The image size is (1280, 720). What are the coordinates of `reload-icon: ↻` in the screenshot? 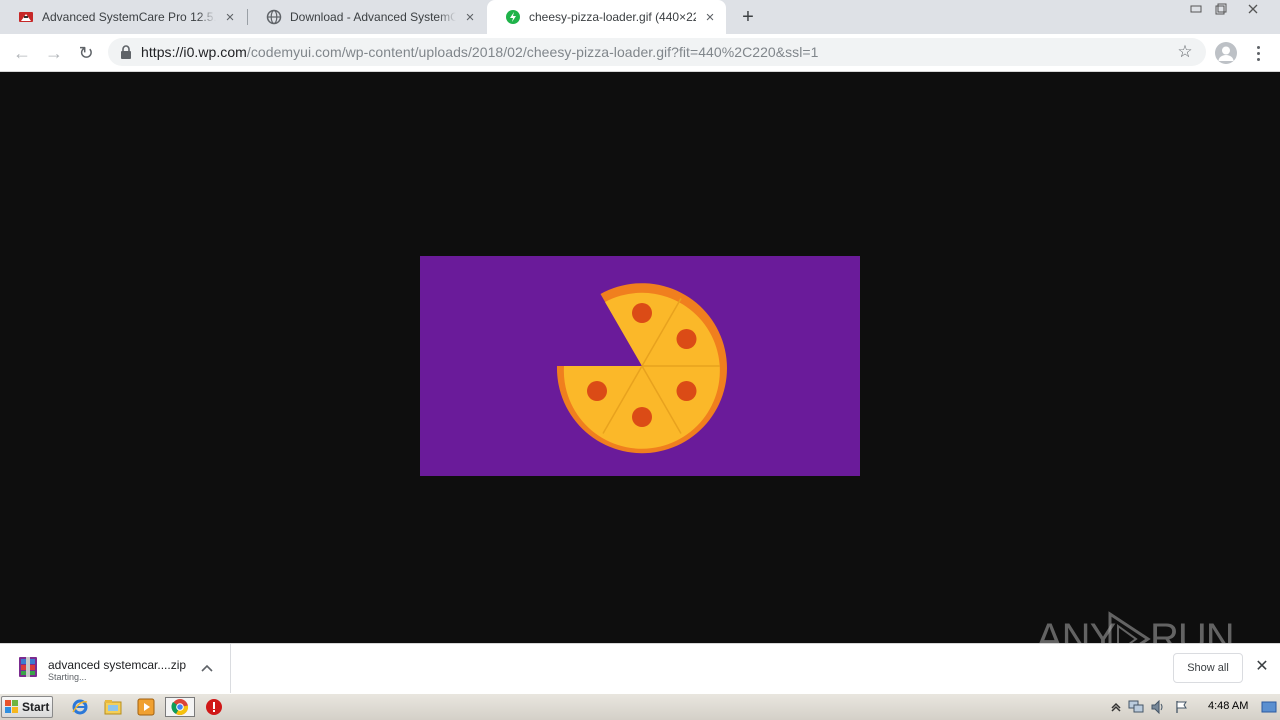 It's located at (86, 52).